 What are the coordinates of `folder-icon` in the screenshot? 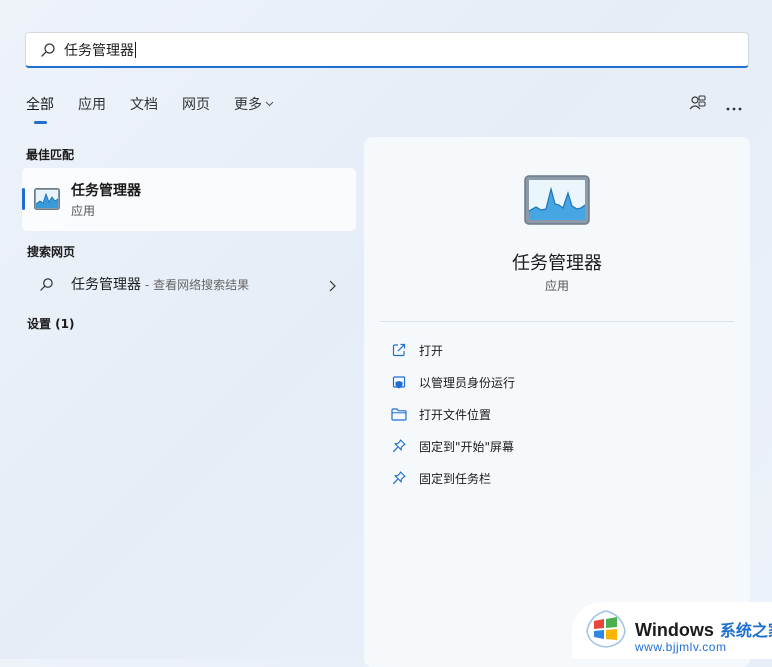 It's located at (399, 414).